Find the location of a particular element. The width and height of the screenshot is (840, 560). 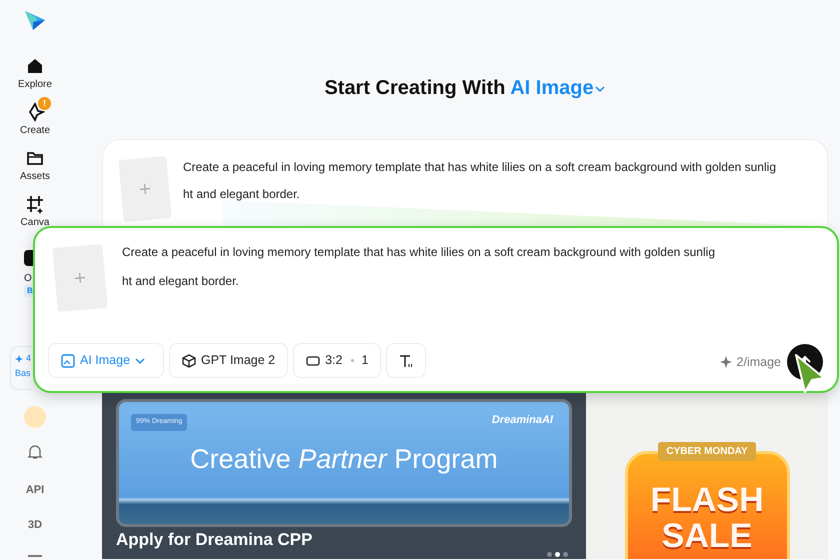

text-icon is located at coordinates (406, 361).